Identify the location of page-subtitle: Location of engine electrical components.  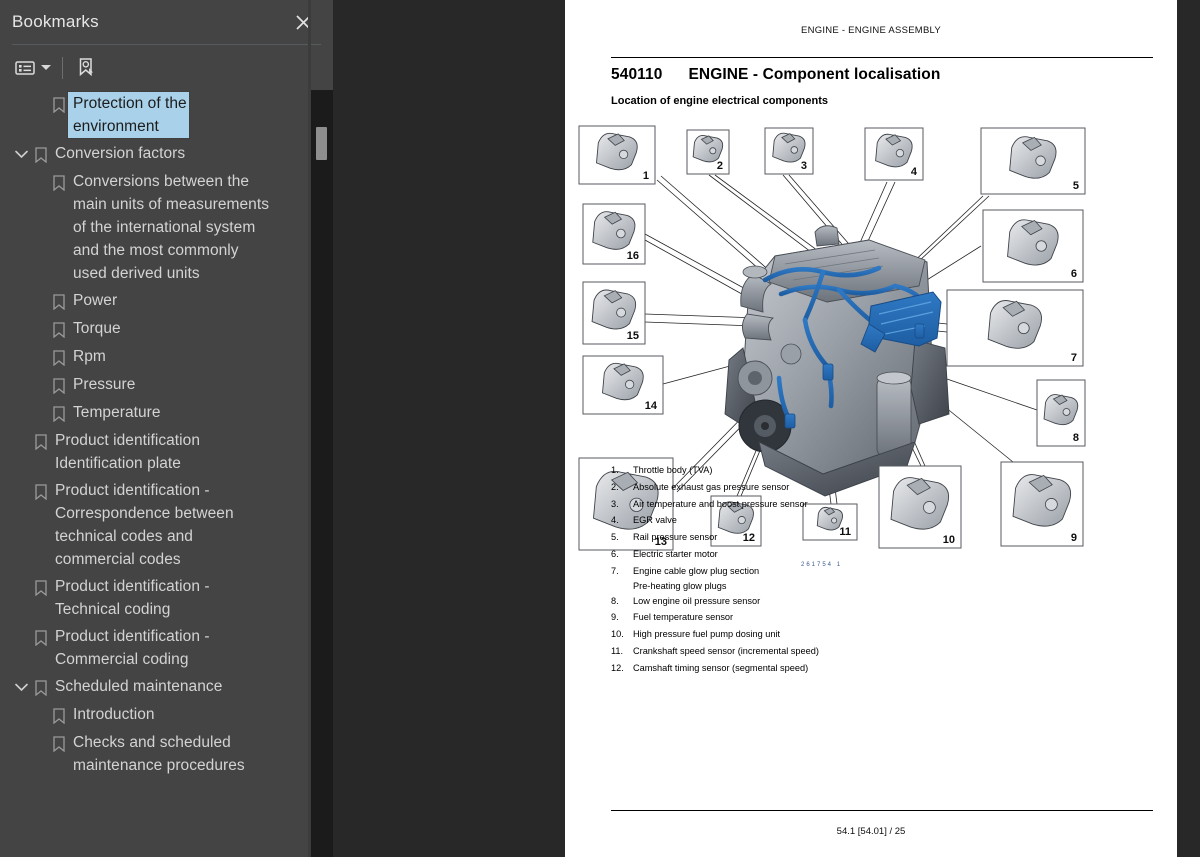
(719, 101).